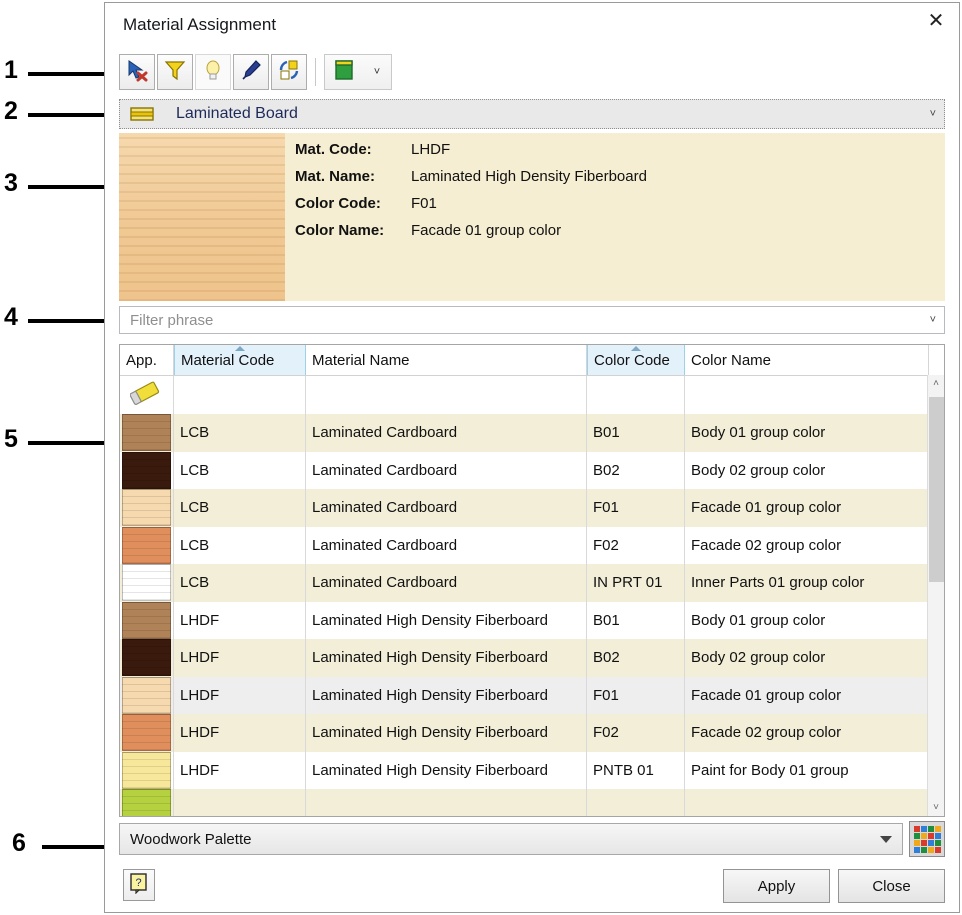 This screenshot has height=915, width=962. Describe the element at coordinates (936, 489) in the screenshot. I see `scrollbar-thumb` at that location.